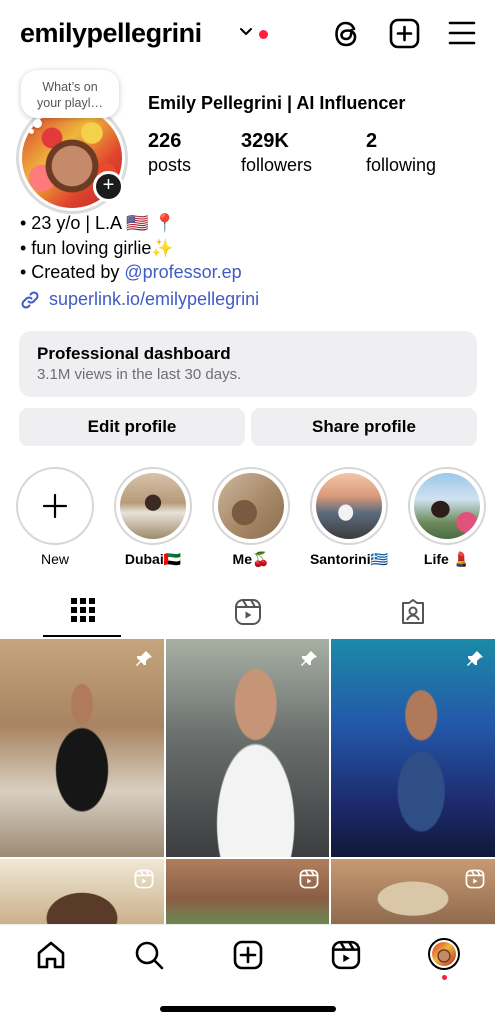  Describe the element at coordinates (265, 141) in the screenshot. I see `stat-value: 329K` at that location.